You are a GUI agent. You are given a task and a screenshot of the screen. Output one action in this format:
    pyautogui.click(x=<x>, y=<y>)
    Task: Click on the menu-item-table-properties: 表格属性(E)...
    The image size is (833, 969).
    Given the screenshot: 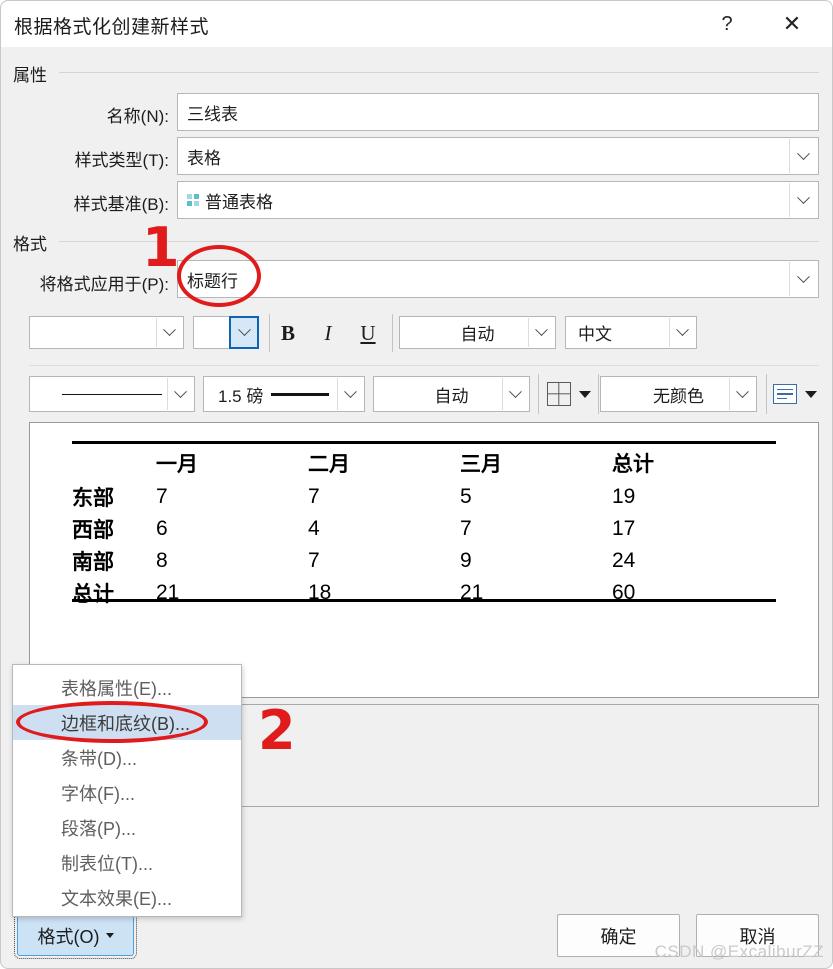 What is the action you would take?
    pyautogui.click(x=127, y=687)
    